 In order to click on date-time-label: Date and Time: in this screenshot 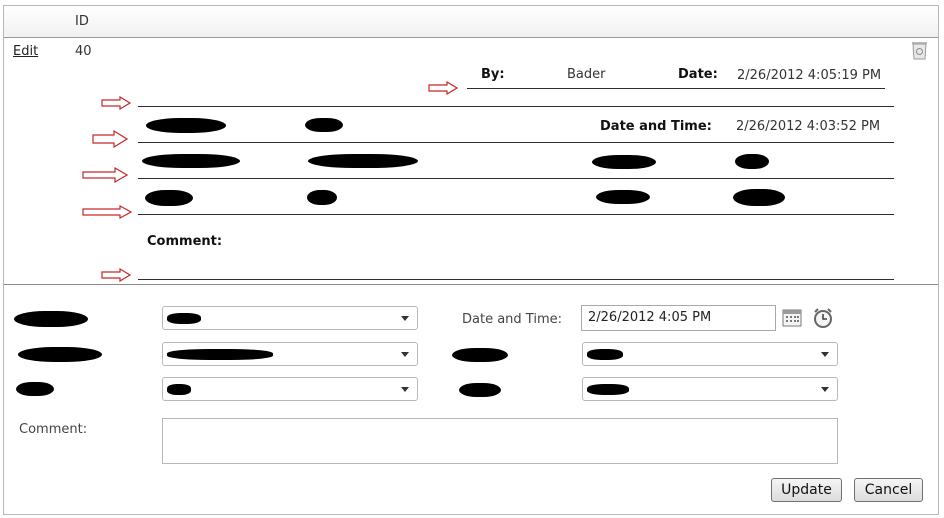, I will do `click(656, 126)`.